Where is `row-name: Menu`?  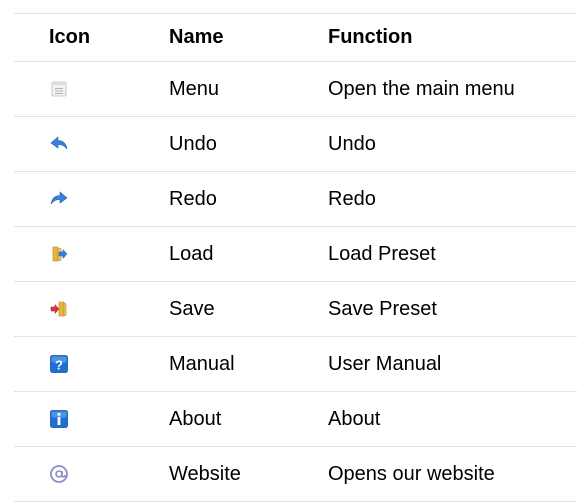
row-name: Menu is located at coordinates (194, 88).